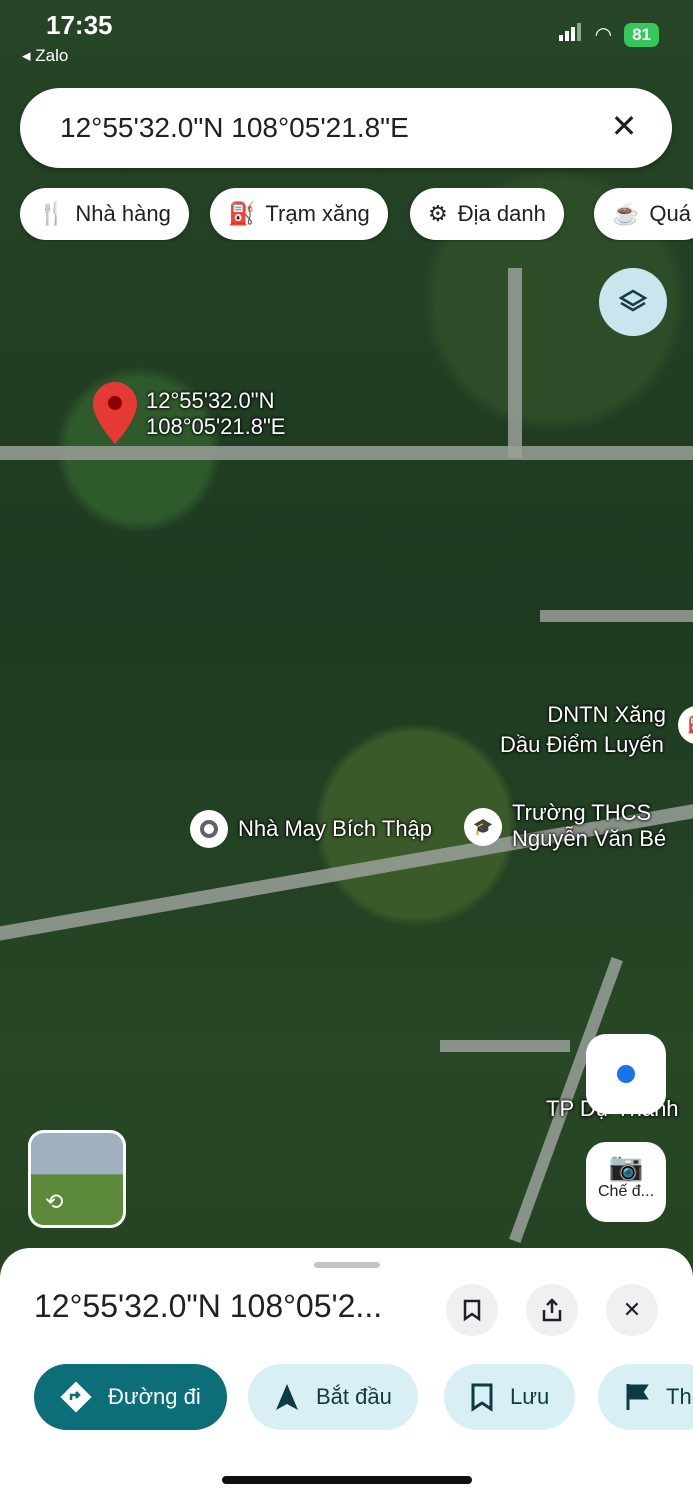 This screenshot has width=693, height=1500. I want to click on navigation-arrow-icon, so click(287, 1397).